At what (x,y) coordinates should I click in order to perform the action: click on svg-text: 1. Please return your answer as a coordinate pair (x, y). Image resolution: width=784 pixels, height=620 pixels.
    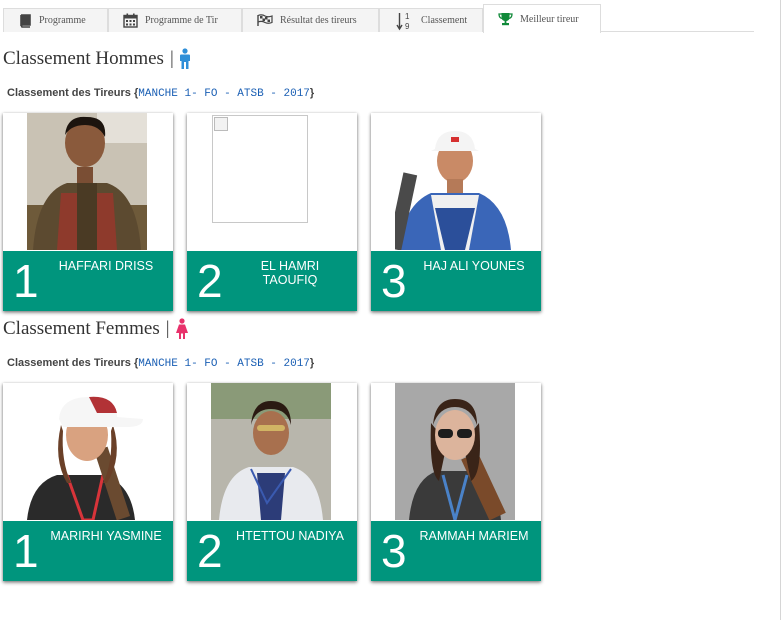
    Looking at the image, I should click on (407, 16).